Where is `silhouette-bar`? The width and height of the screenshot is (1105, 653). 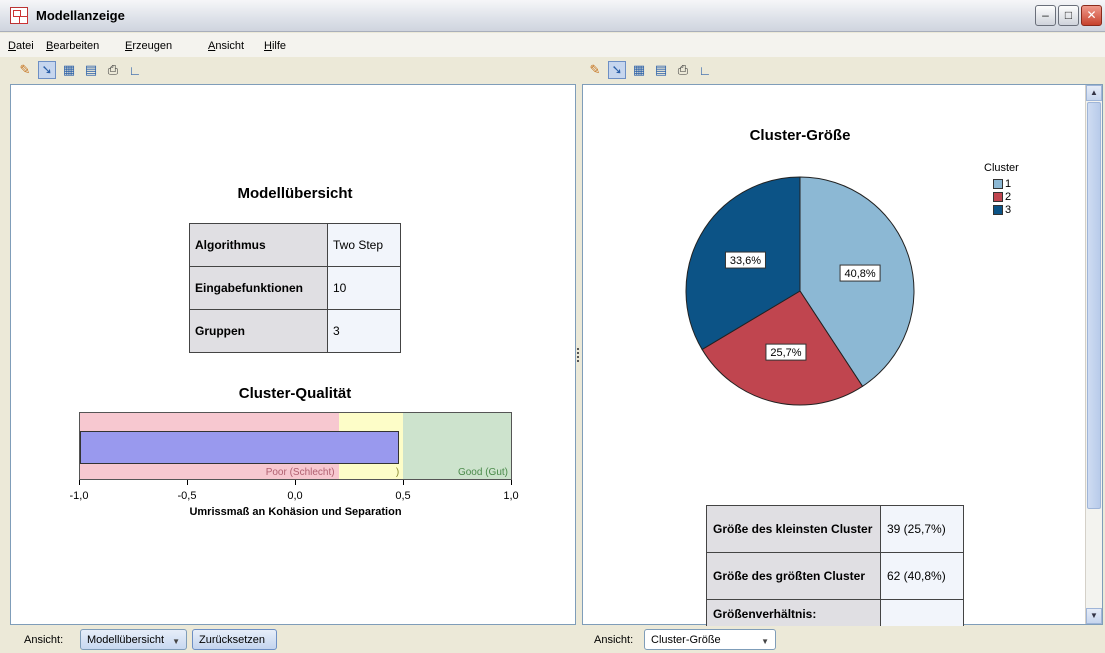
silhouette-bar is located at coordinates (239, 447).